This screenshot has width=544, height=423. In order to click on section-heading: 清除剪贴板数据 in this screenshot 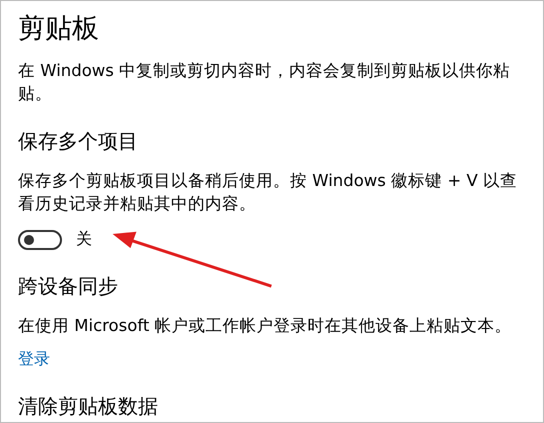, I will do `click(88, 406)`.